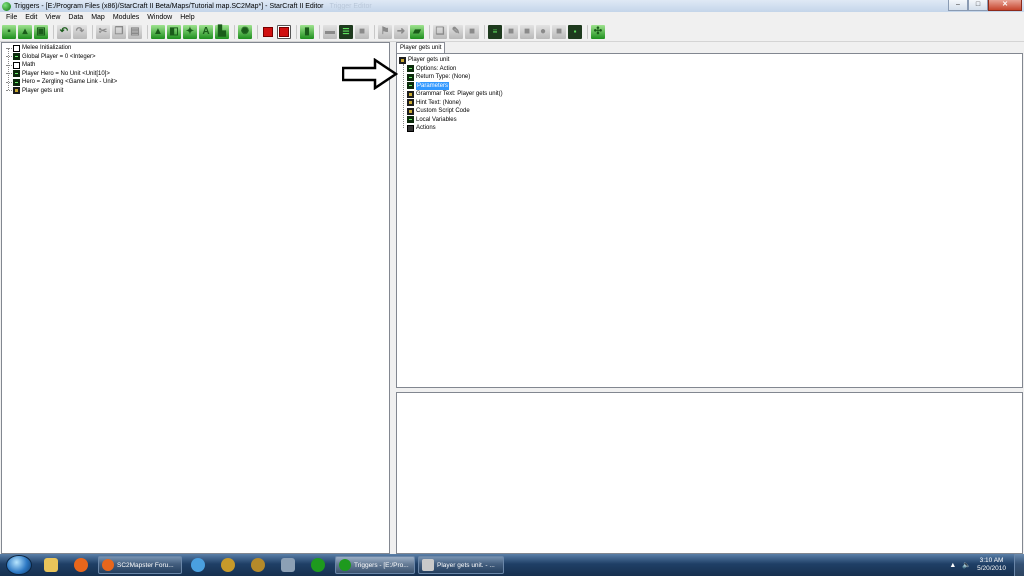  I want to click on tray-expand-icon: ▲, so click(952, 565).